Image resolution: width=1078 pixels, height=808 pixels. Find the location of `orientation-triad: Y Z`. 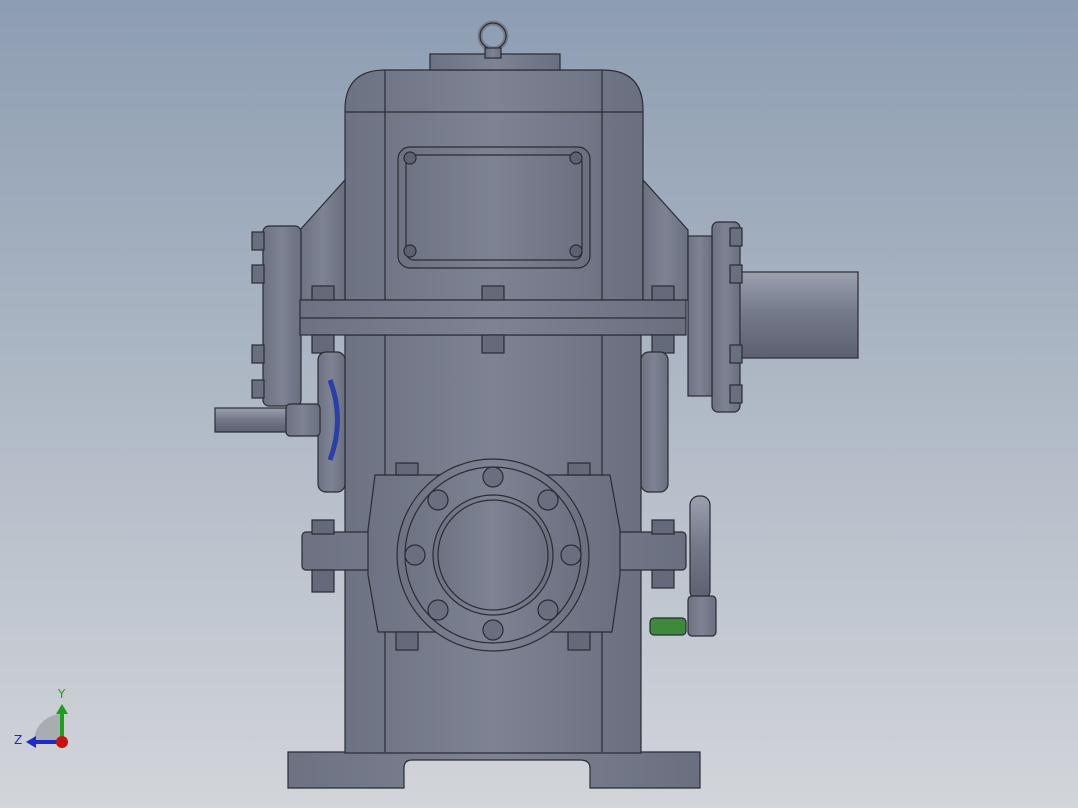

orientation-triad: Y Z is located at coordinates (41, 717).